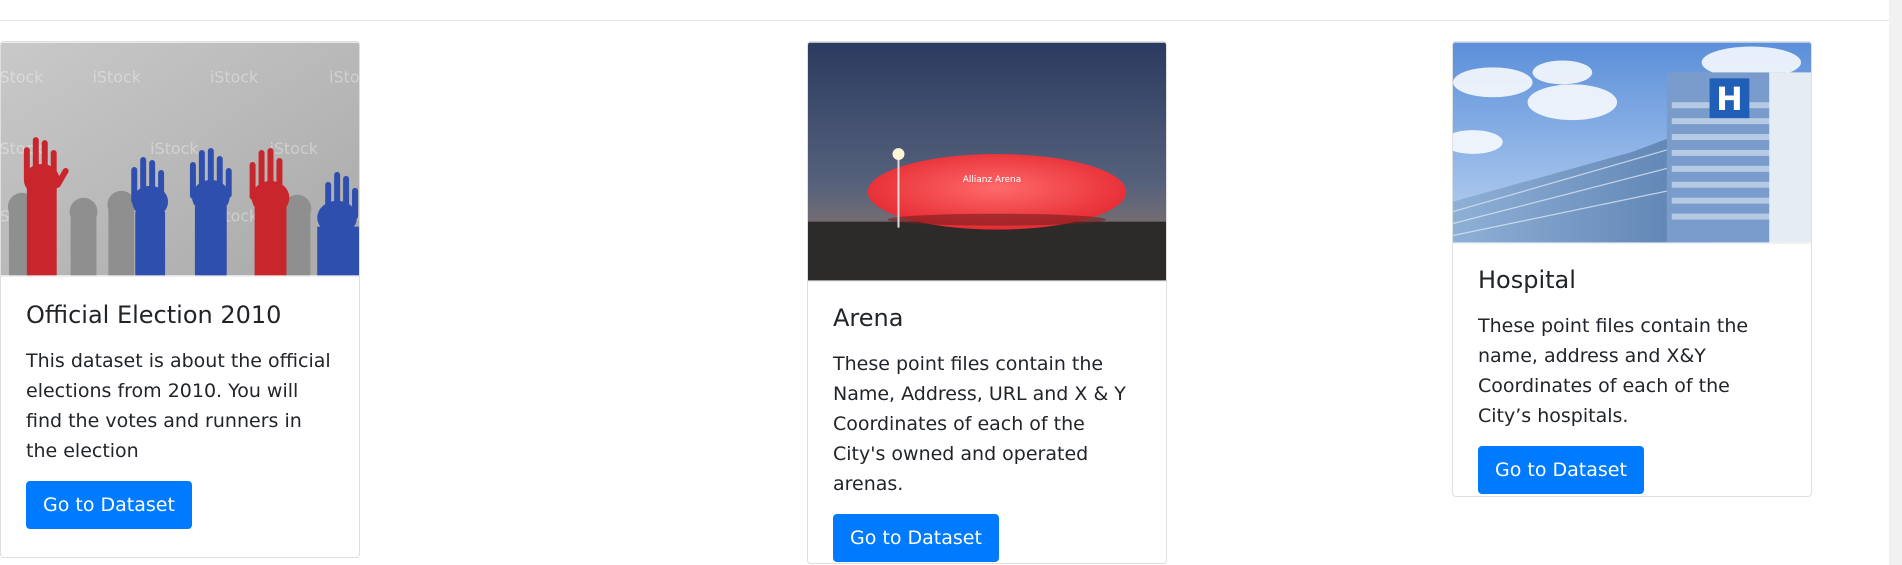 Image resolution: width=1902 pixels, height=565 pixels. I want to click on card-title: Arena, so click(868, 318).